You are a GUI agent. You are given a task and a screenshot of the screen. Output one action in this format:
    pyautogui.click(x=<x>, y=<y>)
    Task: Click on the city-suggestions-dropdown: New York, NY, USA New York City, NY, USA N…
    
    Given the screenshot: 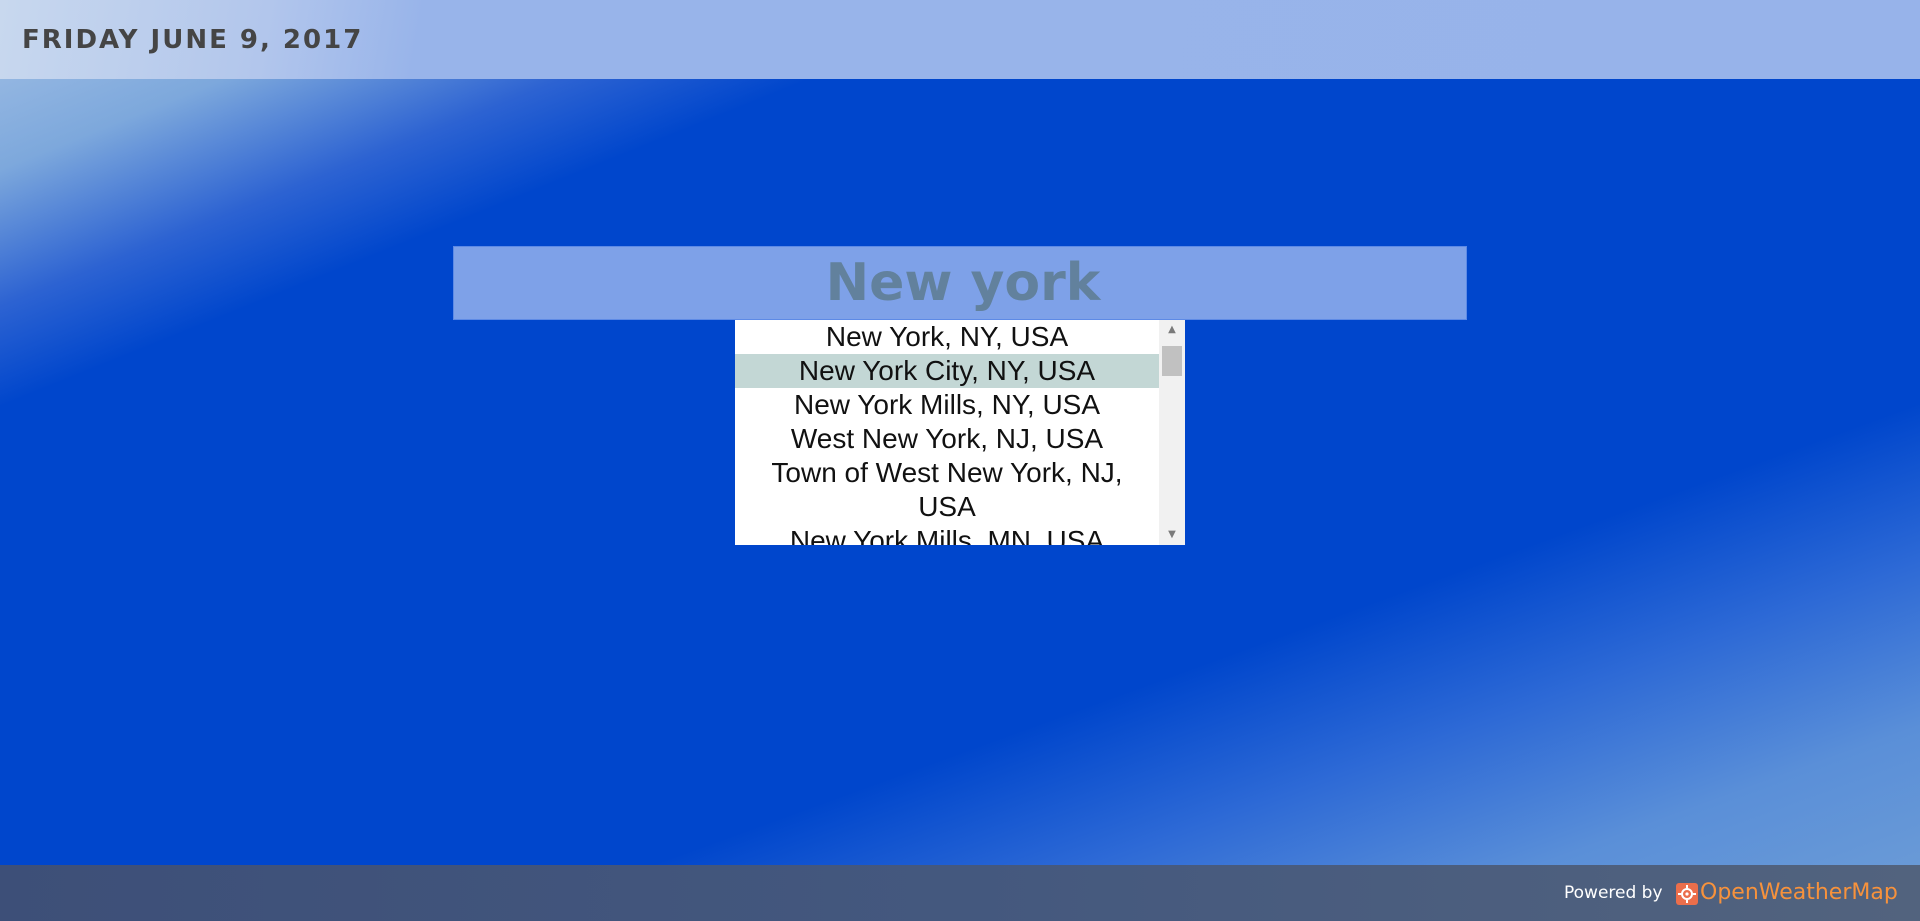 What is the action you would take?
    pyautogui.click(x=960, y=432)
    